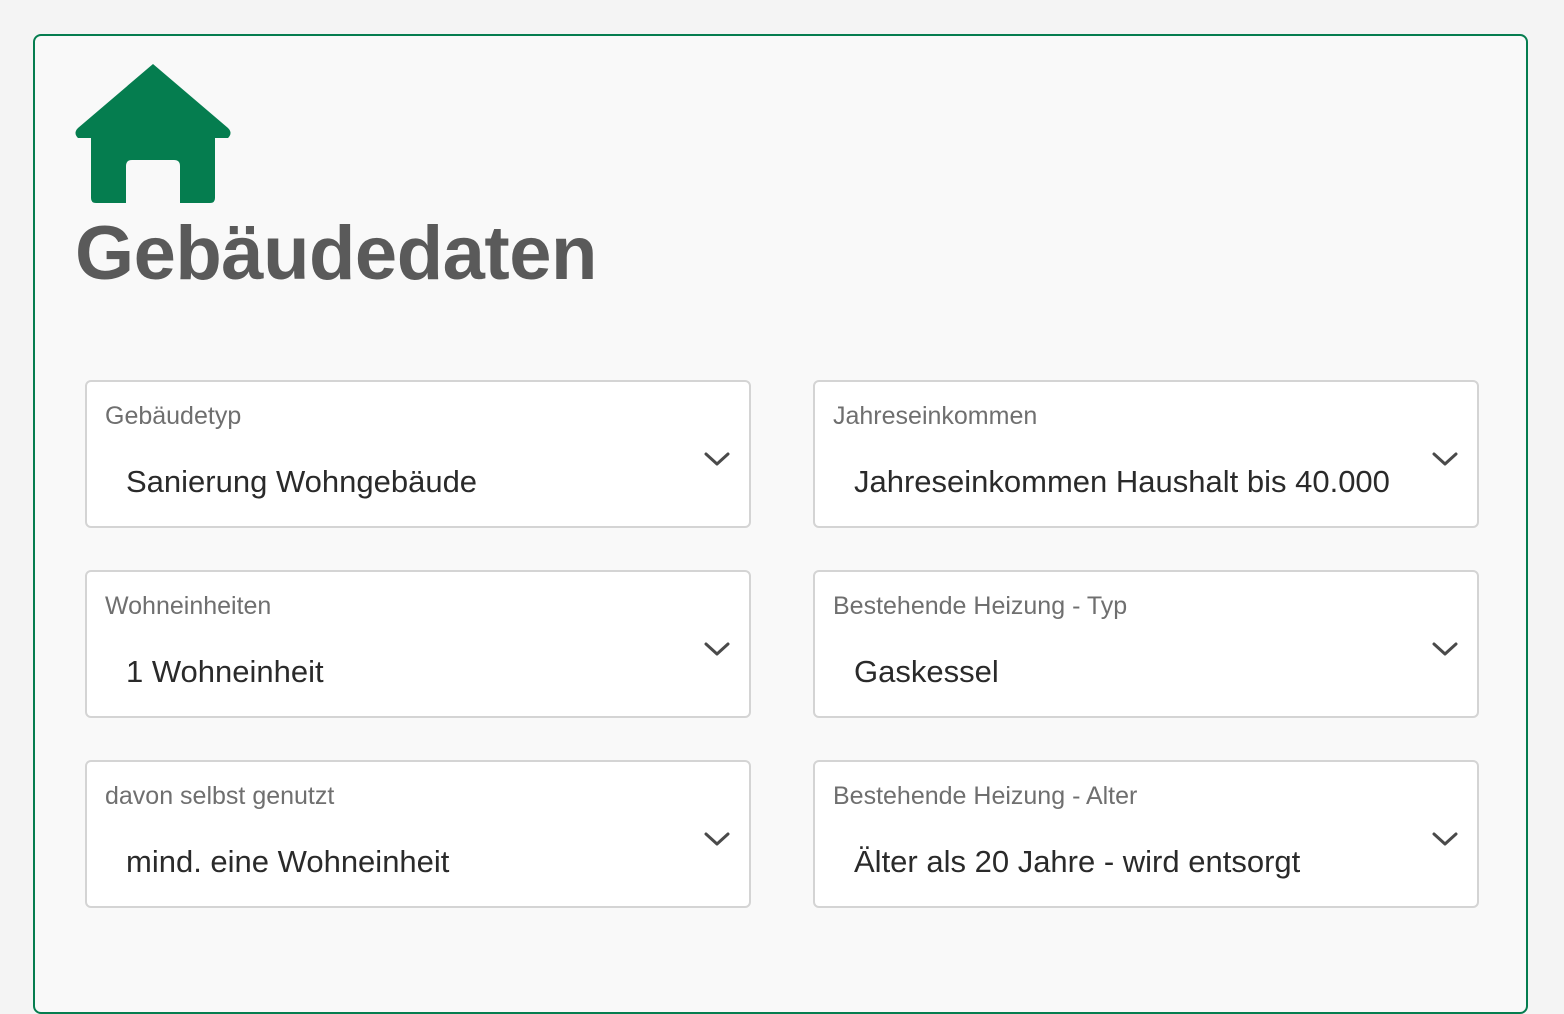 This screenshot has height=1014, width=1564. What do you see at coordinates (336, 253) in the screenshot?
I see `page-title: Gebäudedaten` at bounding box center [336, 253].